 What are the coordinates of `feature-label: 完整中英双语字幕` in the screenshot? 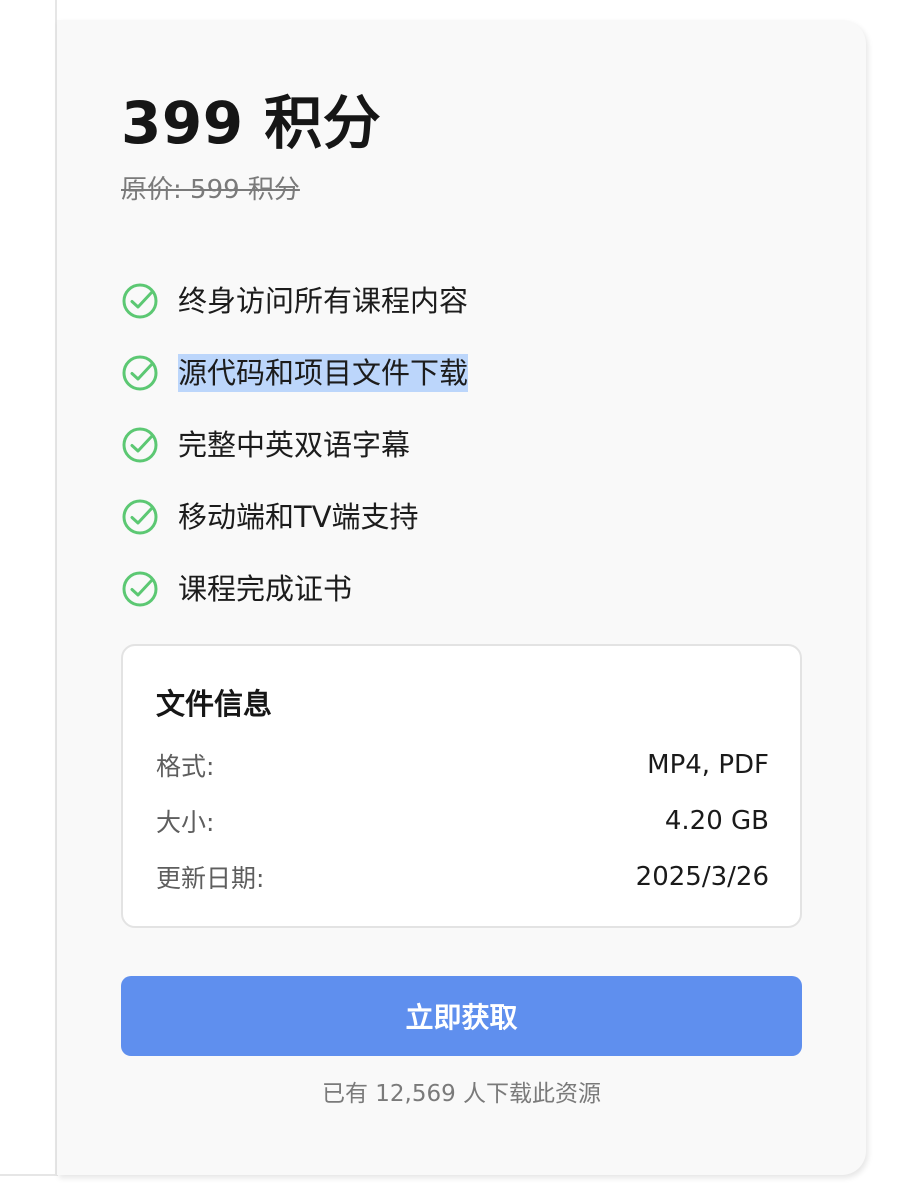 It's located at (294, 445).